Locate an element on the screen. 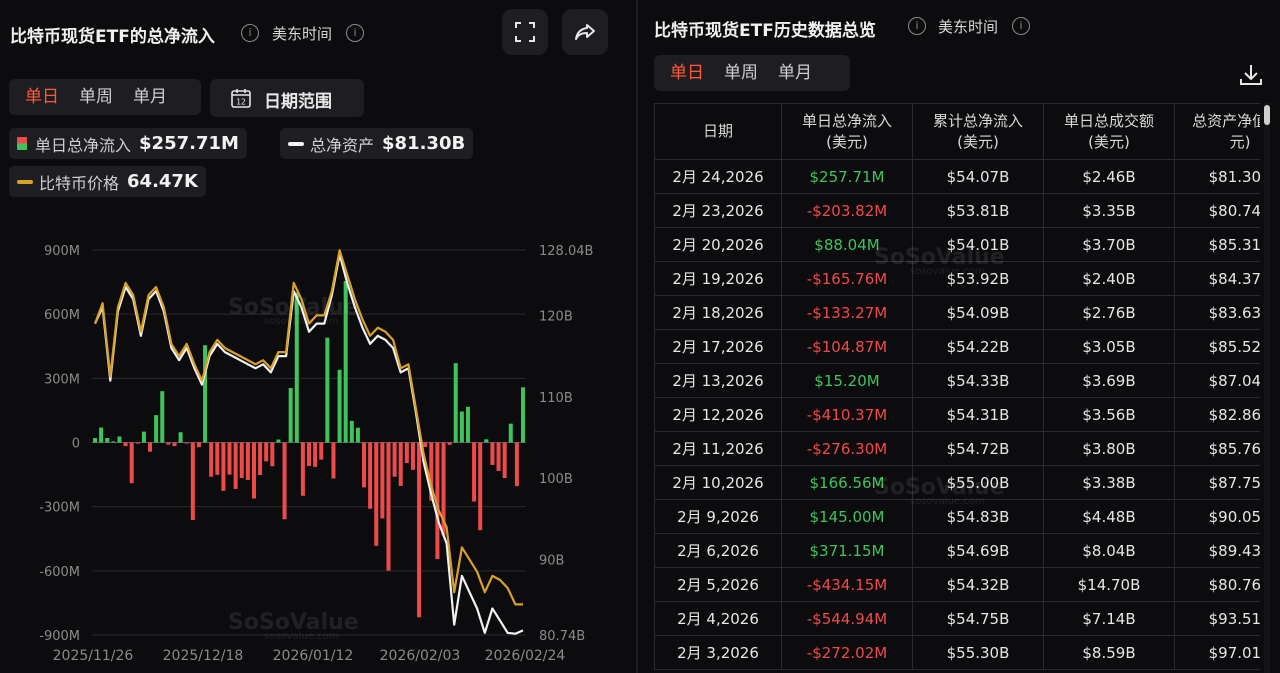  table-cell: $54.01B is located at coordinates (978, 244).